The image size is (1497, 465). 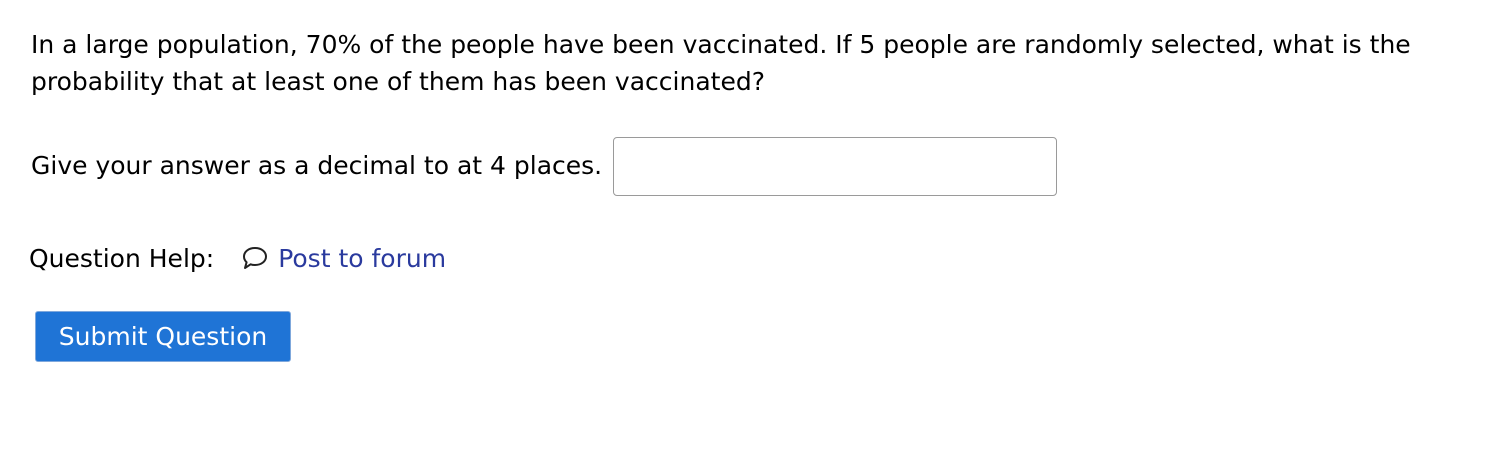 What do you see at coordinates (237, 258) in the screenshot?
I see `question-help: Question Help: Post to forum` at bounding box center [237, 258].